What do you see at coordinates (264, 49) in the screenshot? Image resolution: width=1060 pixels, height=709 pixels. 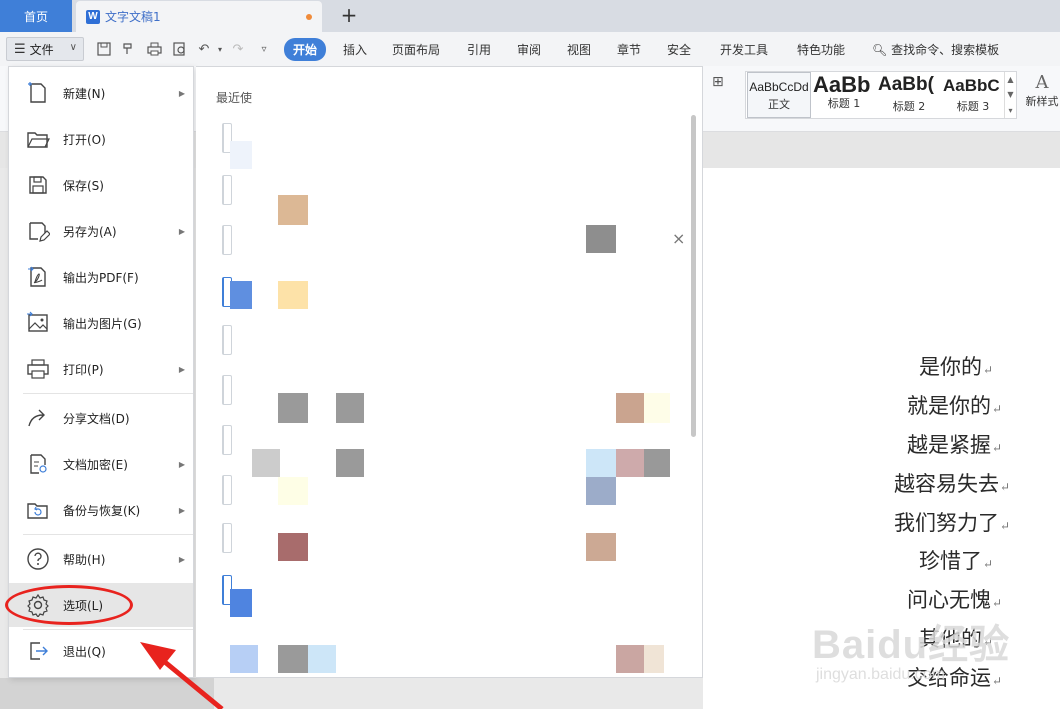 I see `customize-quick-icon: ▿` at bounding box center [264, 49].